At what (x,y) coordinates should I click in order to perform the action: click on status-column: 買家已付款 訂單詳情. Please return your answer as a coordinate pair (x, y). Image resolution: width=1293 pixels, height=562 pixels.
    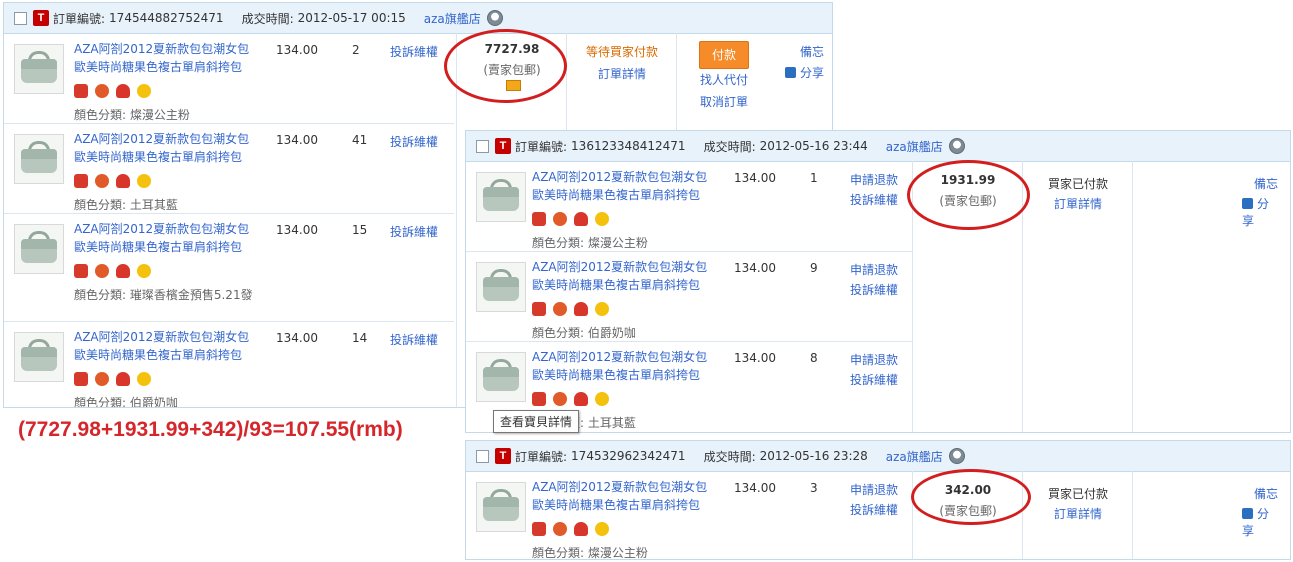
    Looking at the image, I should click on (1077, 515).